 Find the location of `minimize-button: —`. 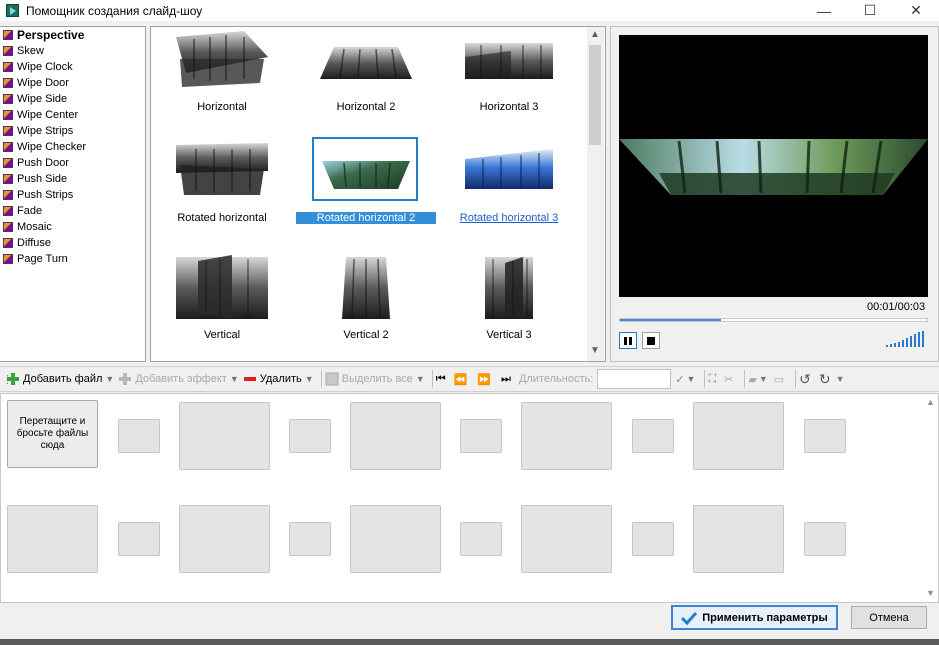

minimize-button: — is located at coordinates (824, 10).